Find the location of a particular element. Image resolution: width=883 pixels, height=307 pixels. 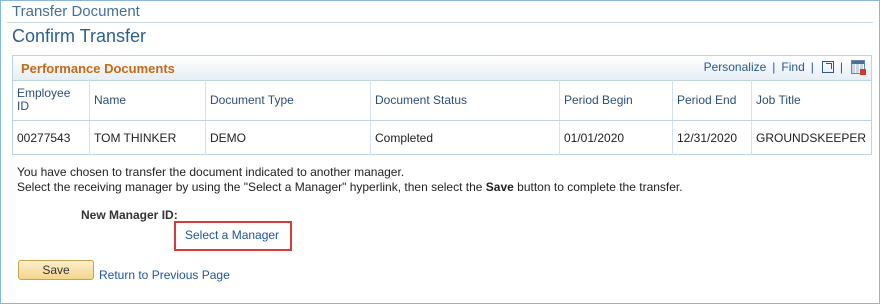

select-manager-link: Select a Manager is located at coordinates (232, 235).